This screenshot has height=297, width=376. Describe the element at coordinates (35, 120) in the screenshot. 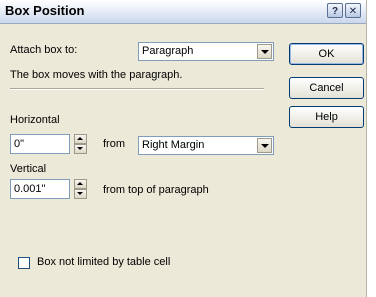

I see `horizontal-label: Horizontal` at that location.